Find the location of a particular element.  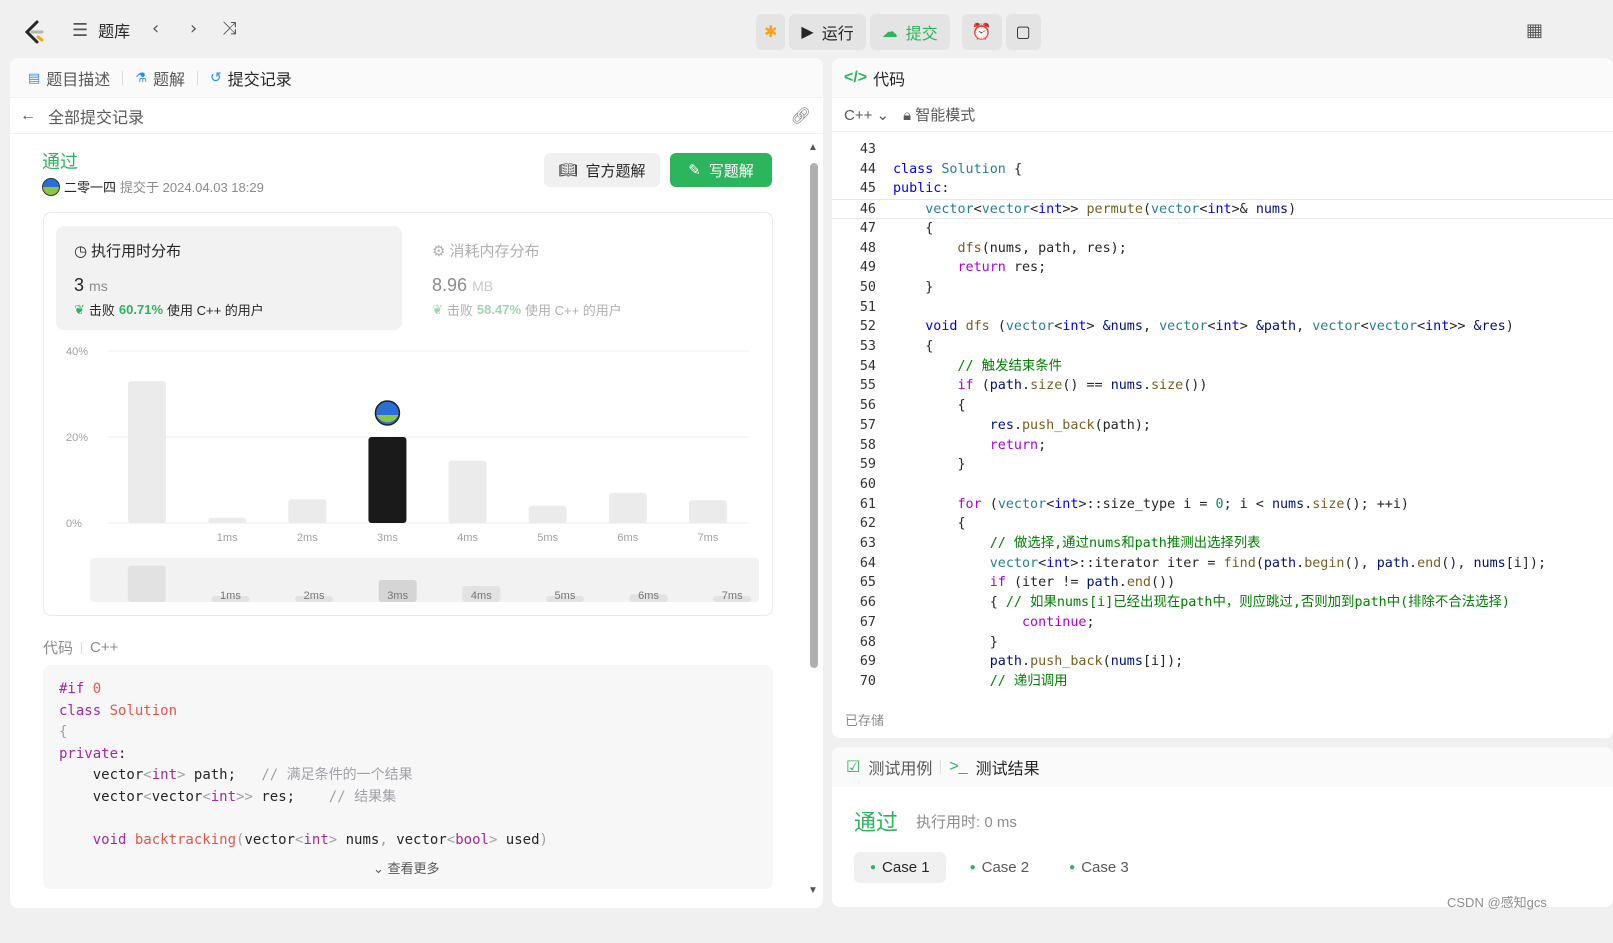

divider is located at coordinates (82, 647).